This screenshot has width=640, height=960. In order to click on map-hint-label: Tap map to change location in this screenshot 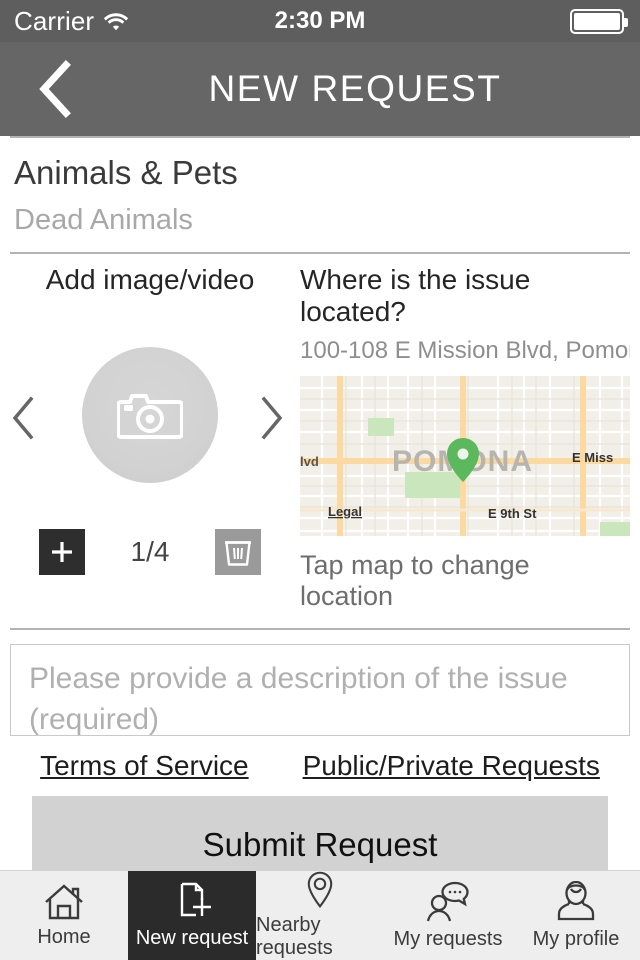, I will do `click(415, 581)`.